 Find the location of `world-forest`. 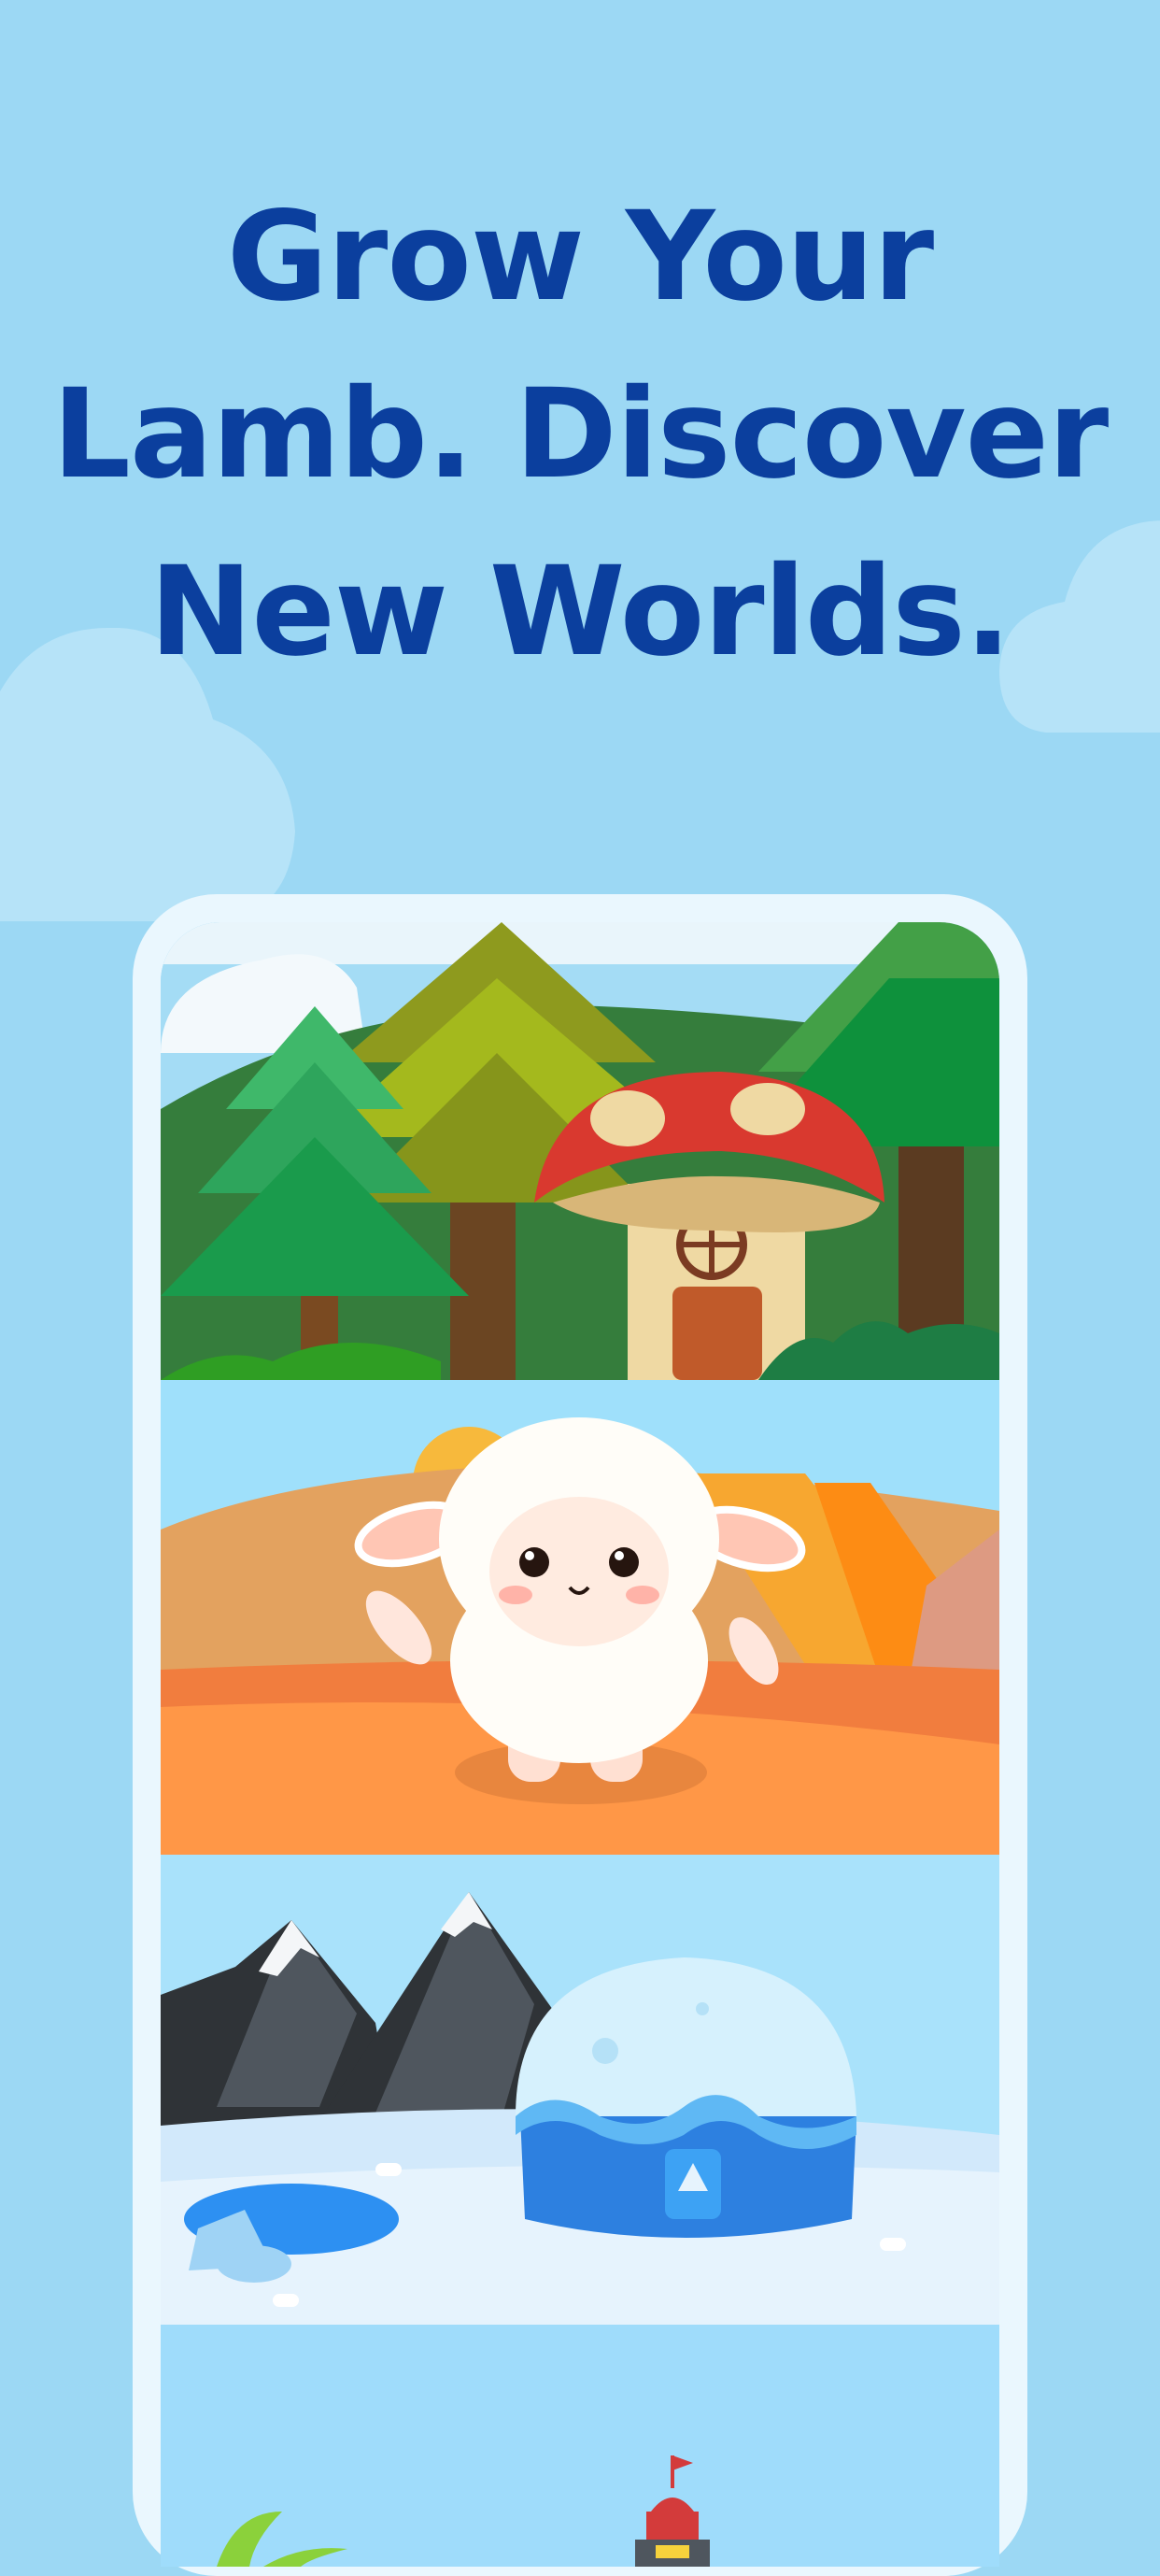

world-forest is located at coordinates (580, 1151).